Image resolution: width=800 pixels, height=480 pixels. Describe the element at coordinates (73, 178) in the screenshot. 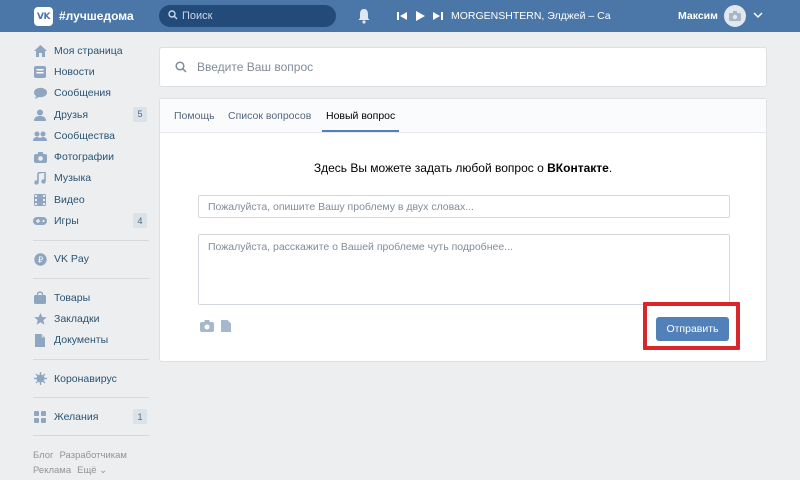

I see `sidebar-item-label: Музыка` at that location.